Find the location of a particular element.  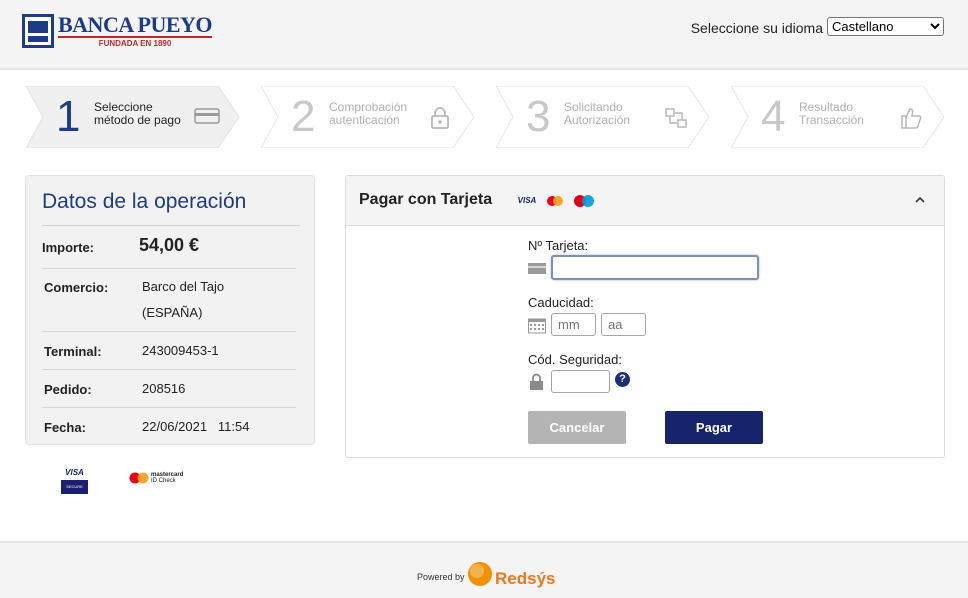

calendar-icon is located at coordinates (537, 326).